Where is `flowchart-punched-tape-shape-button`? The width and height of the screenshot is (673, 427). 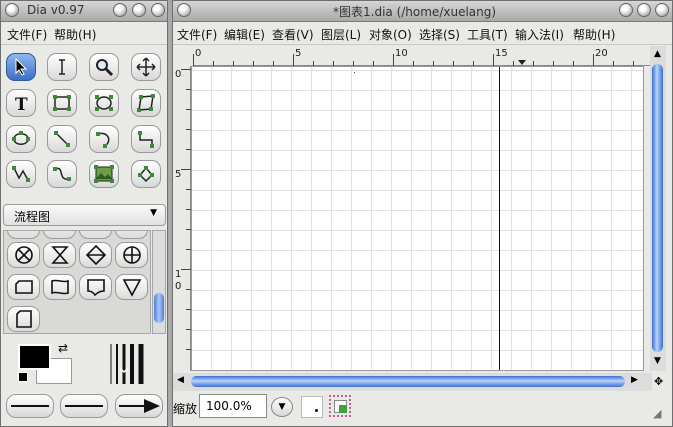
flowchart-punched-tape-shape-button is located at coordinates (59, 287).